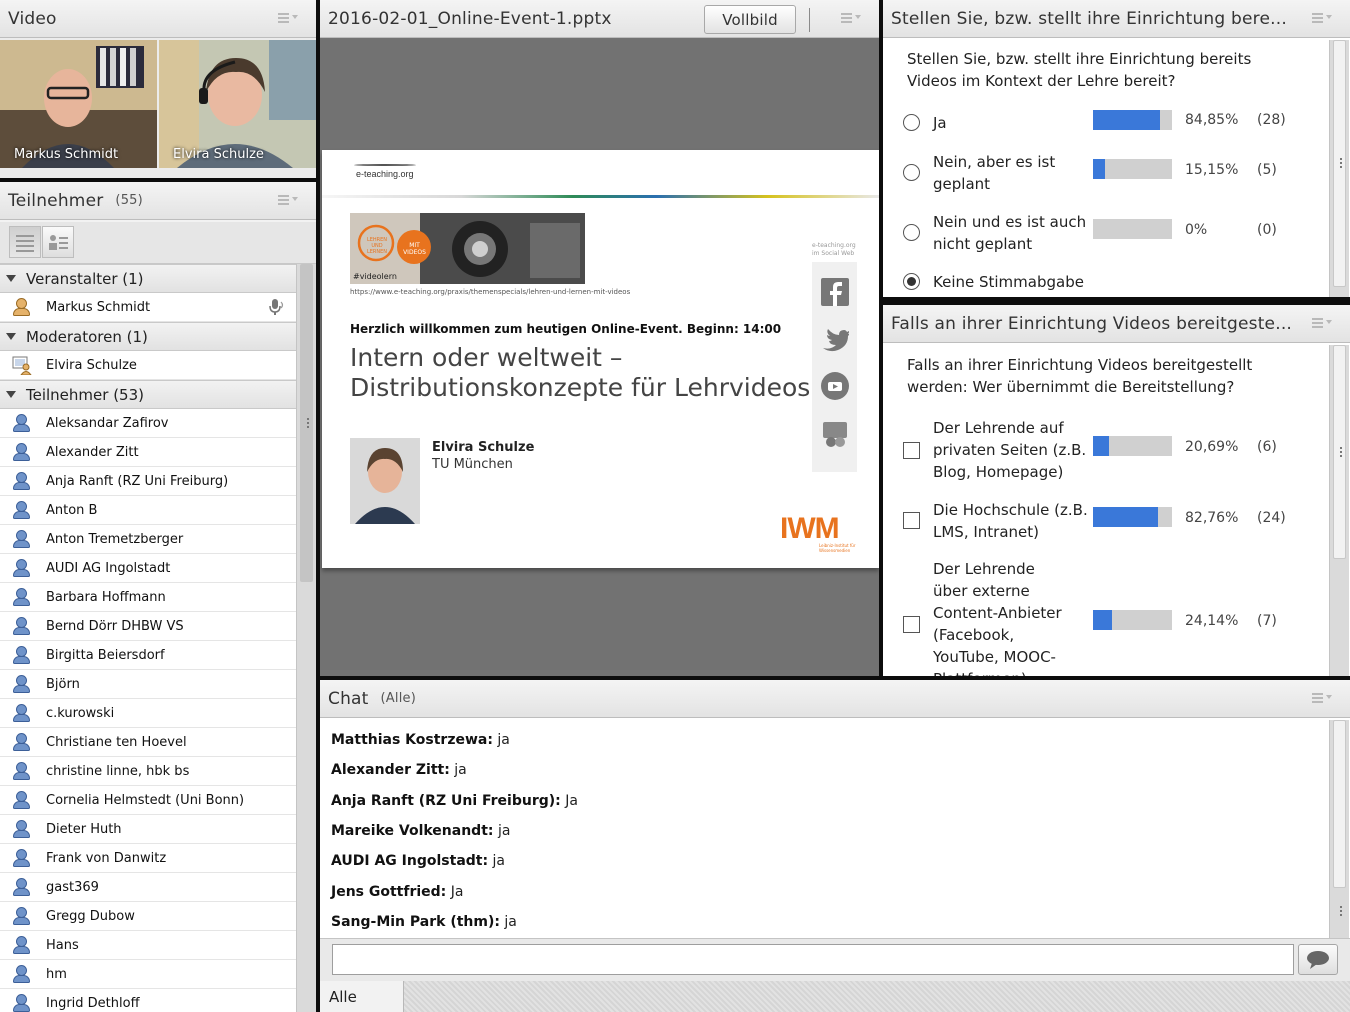 The height and width of the screenshot is (1012, 1350). What do you see at coordinates (158, 243) in the screenshot?
I see `attendees-toolbar` at bounding box center [158, 243].